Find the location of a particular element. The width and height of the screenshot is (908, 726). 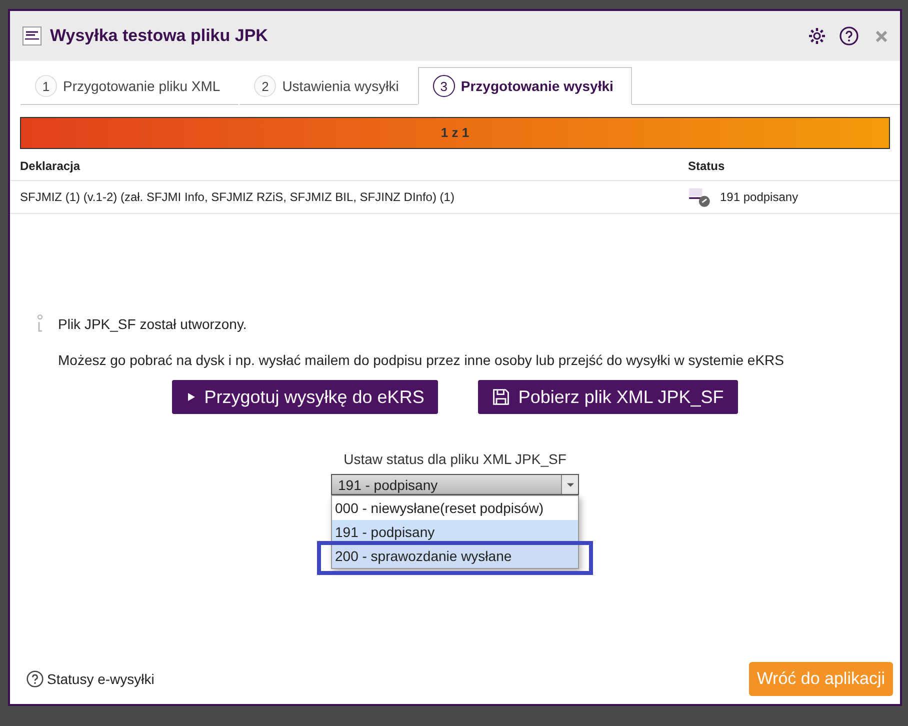

table-cell-text: SFJMIZ (1) (v.1-2) (zał. SFJMI Info, SFJMIZ RZiS, SFJMIZ BIL, SFJINZ DInfo) (1) is located at coordinates (238, 197).